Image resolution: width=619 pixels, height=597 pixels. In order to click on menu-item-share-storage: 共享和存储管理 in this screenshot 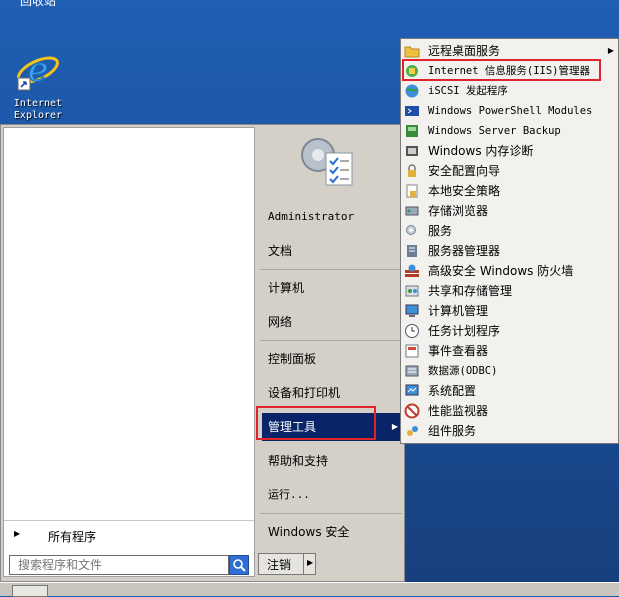, I will do `click(509, 291)`.